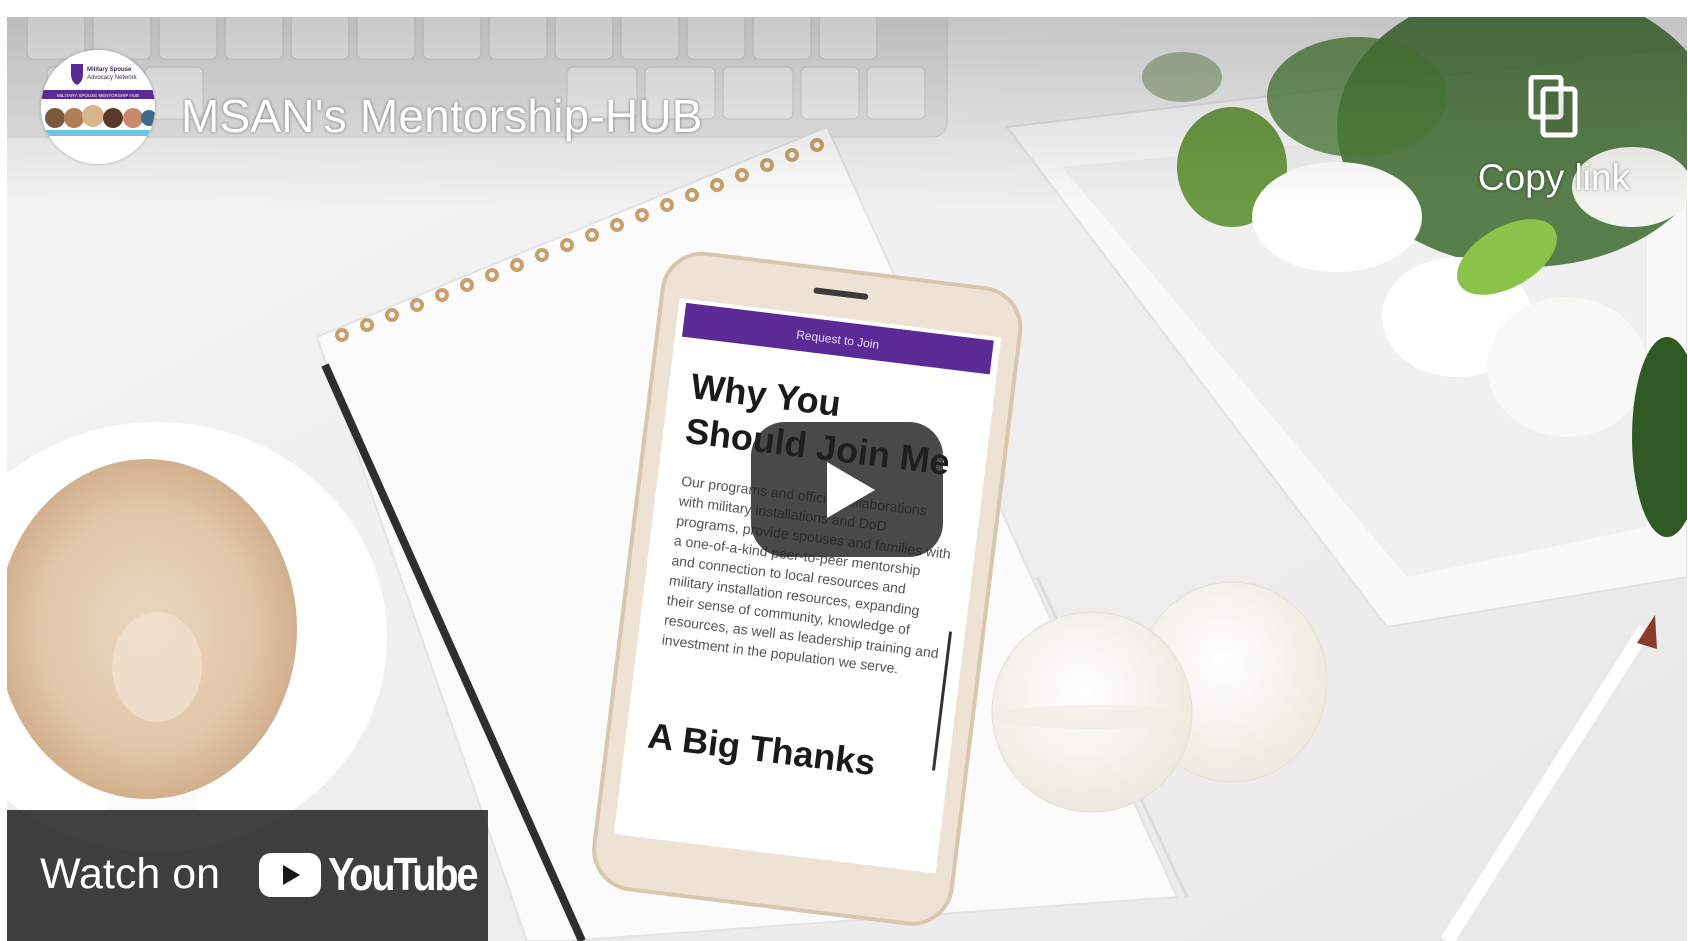  What do you see at coordinates (1554, 177) in the screenshot?
I see `copy-link-label: Copy link` at bounding box center [1554, 177].